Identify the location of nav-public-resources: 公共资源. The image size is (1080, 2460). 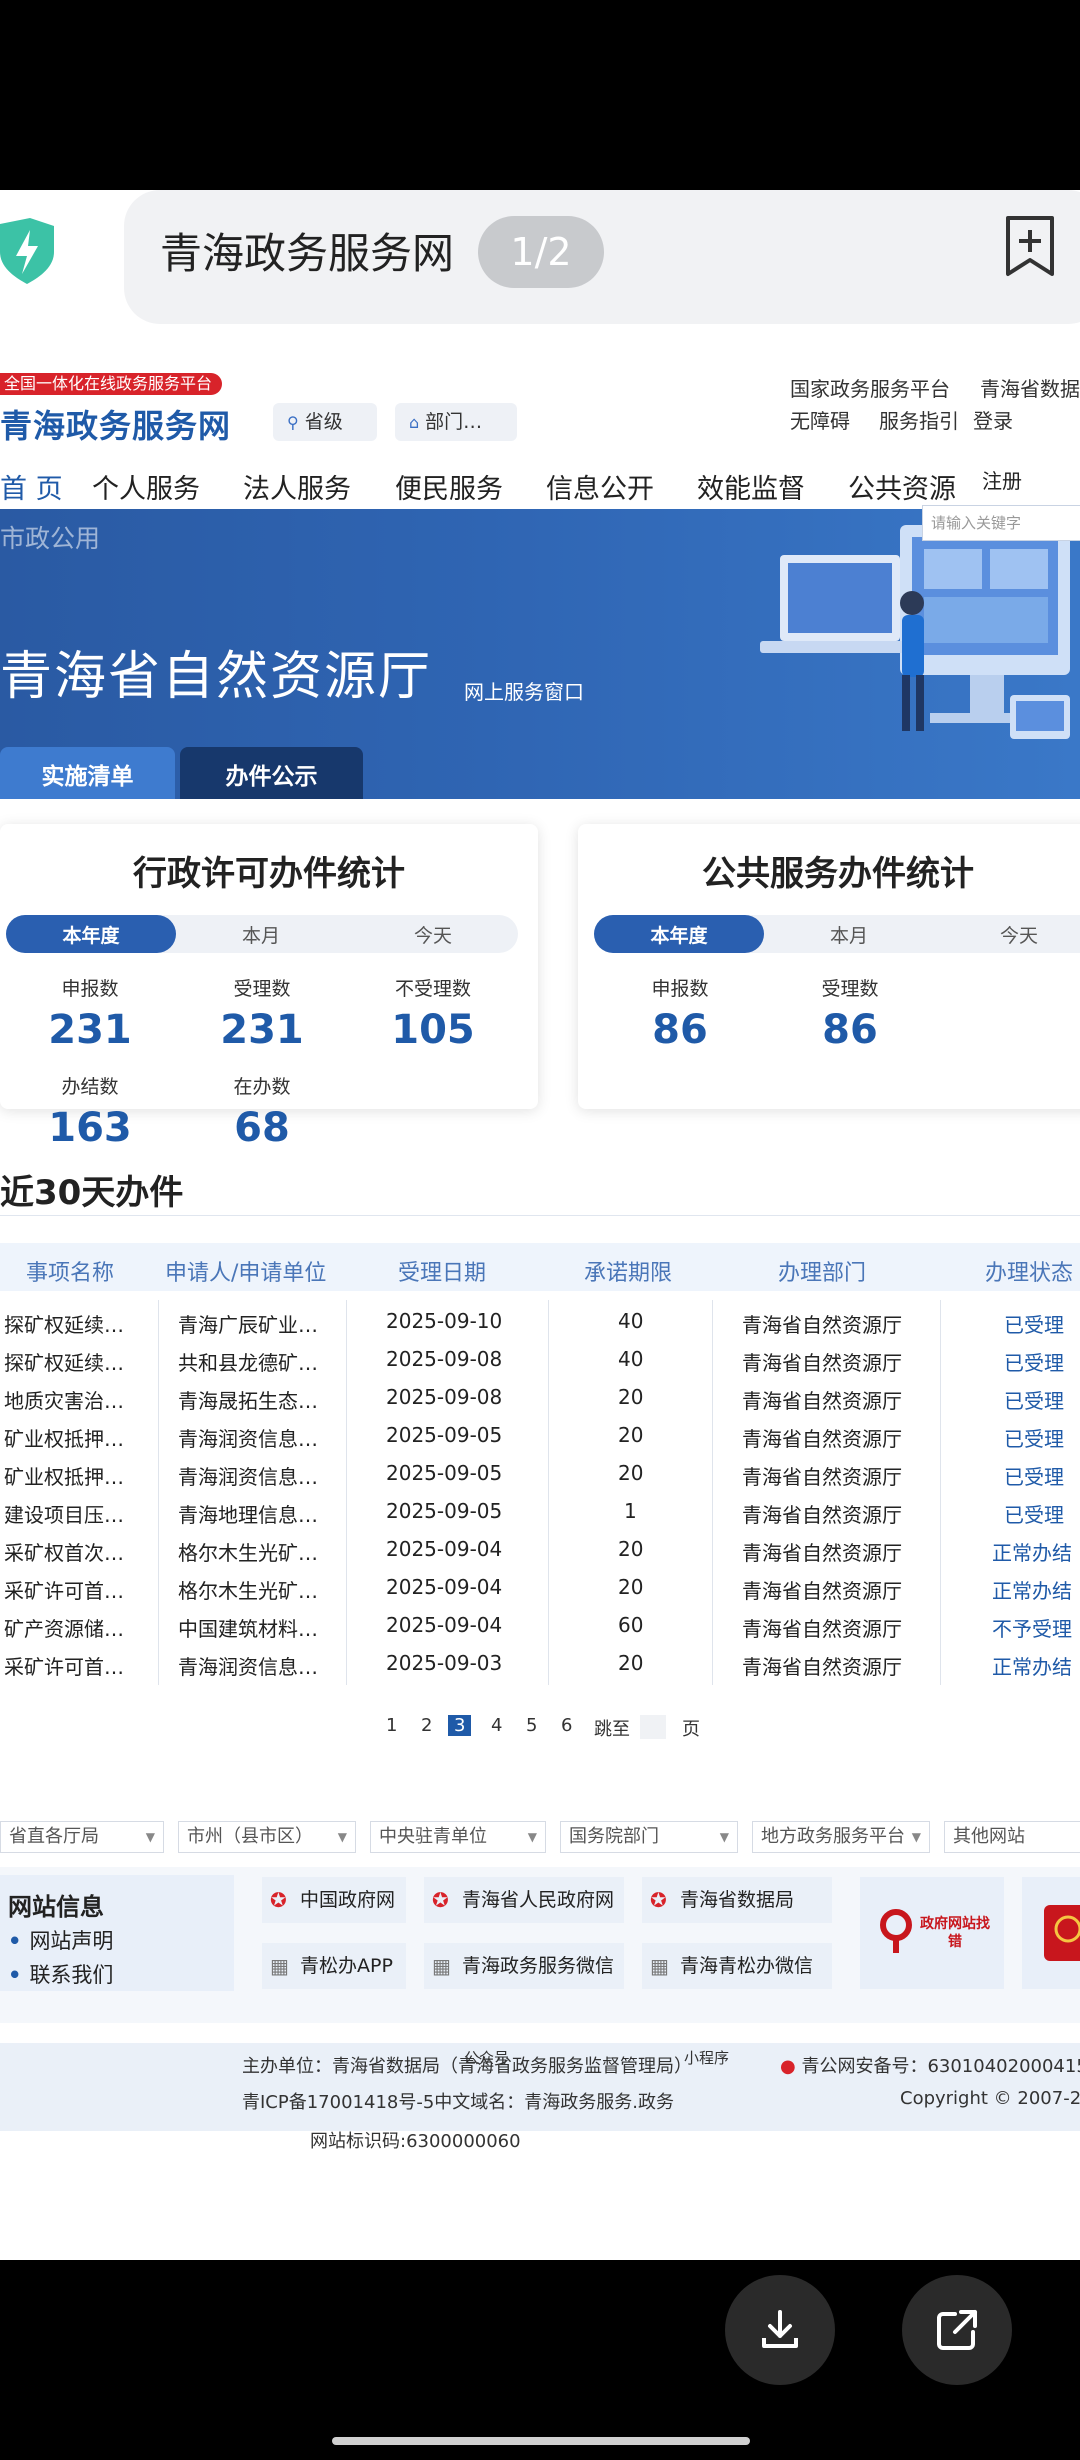
(902, 486).